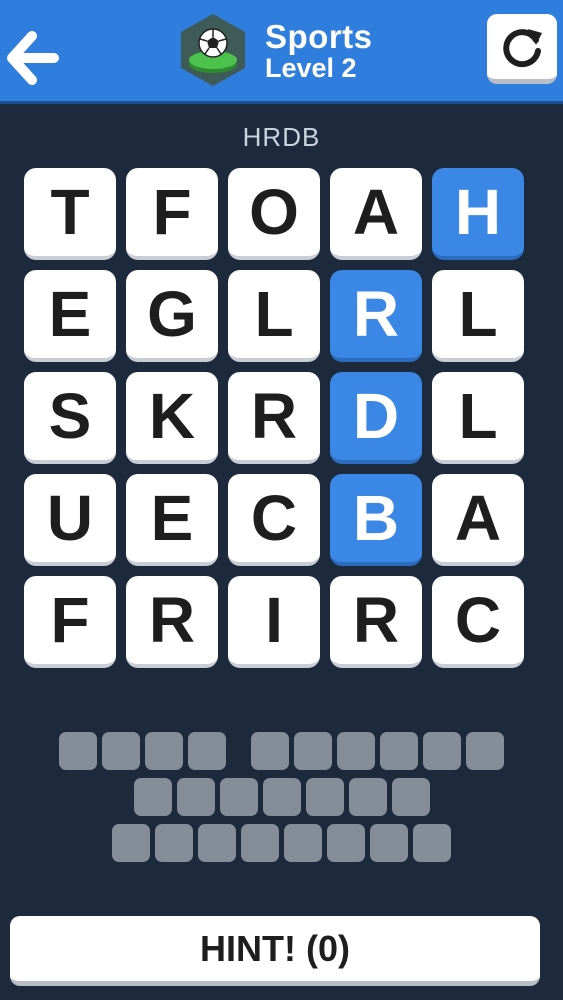  Describe the element at coordinates (70, 418) in the screenshot. I see `letter-tile: S` at that location.